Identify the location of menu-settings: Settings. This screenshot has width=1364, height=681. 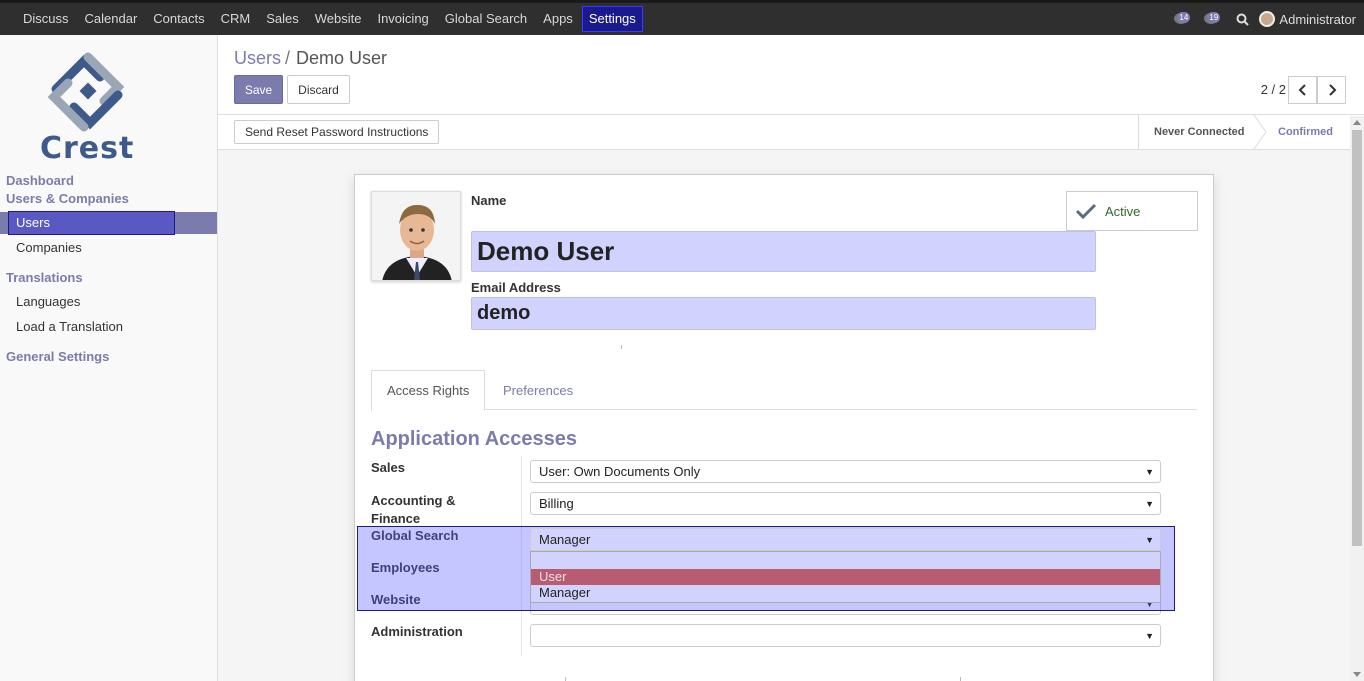
(612, 19).